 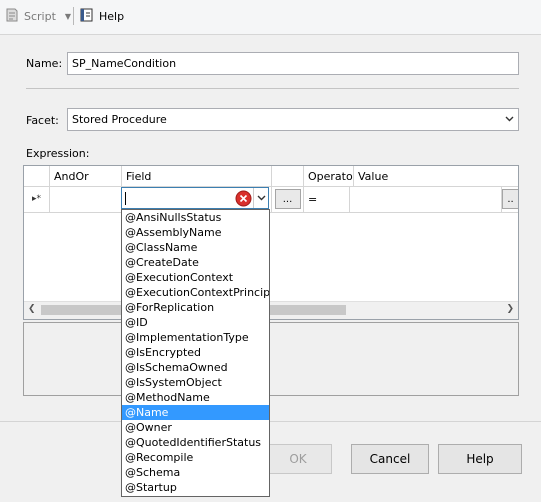 I want to click on dropdown-item: @IsSchemaOwned, so click(x=195, y=367).